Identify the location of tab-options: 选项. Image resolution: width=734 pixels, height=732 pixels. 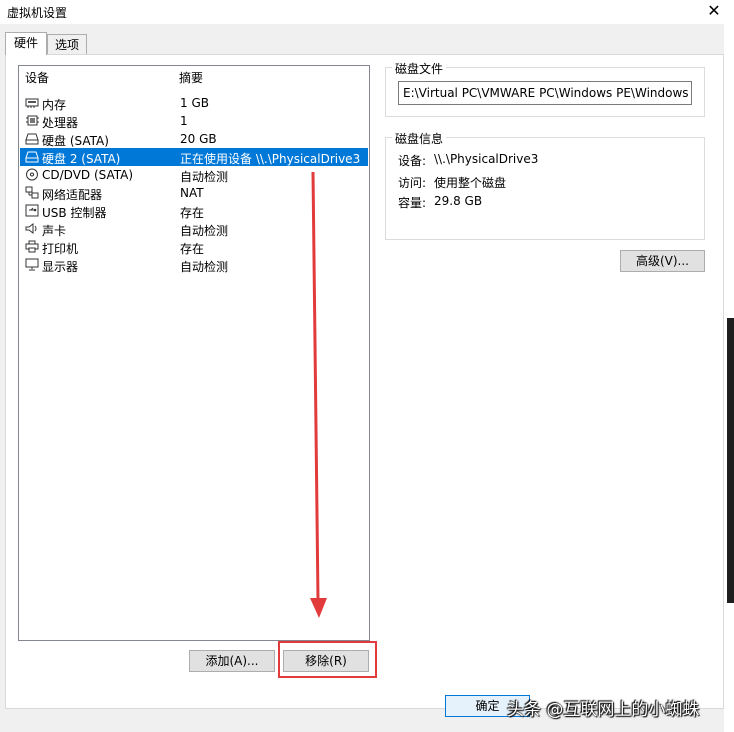
(67, 44).